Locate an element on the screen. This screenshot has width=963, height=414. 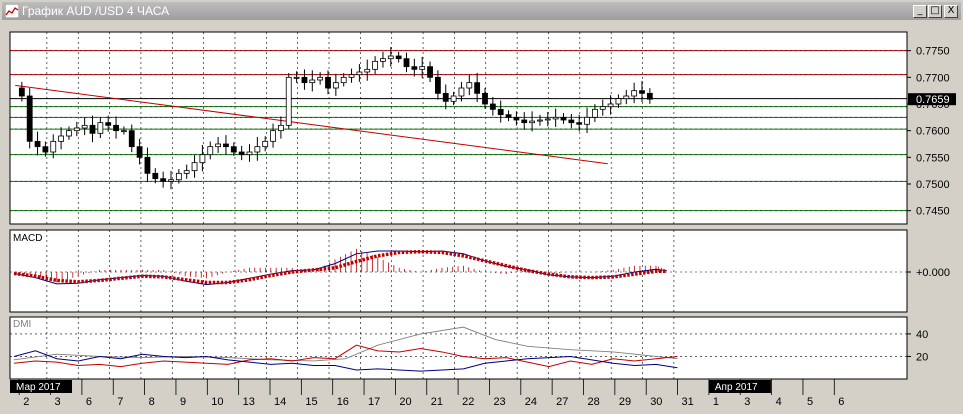
day-label-1: 3 is located at coordinates (58, 402).